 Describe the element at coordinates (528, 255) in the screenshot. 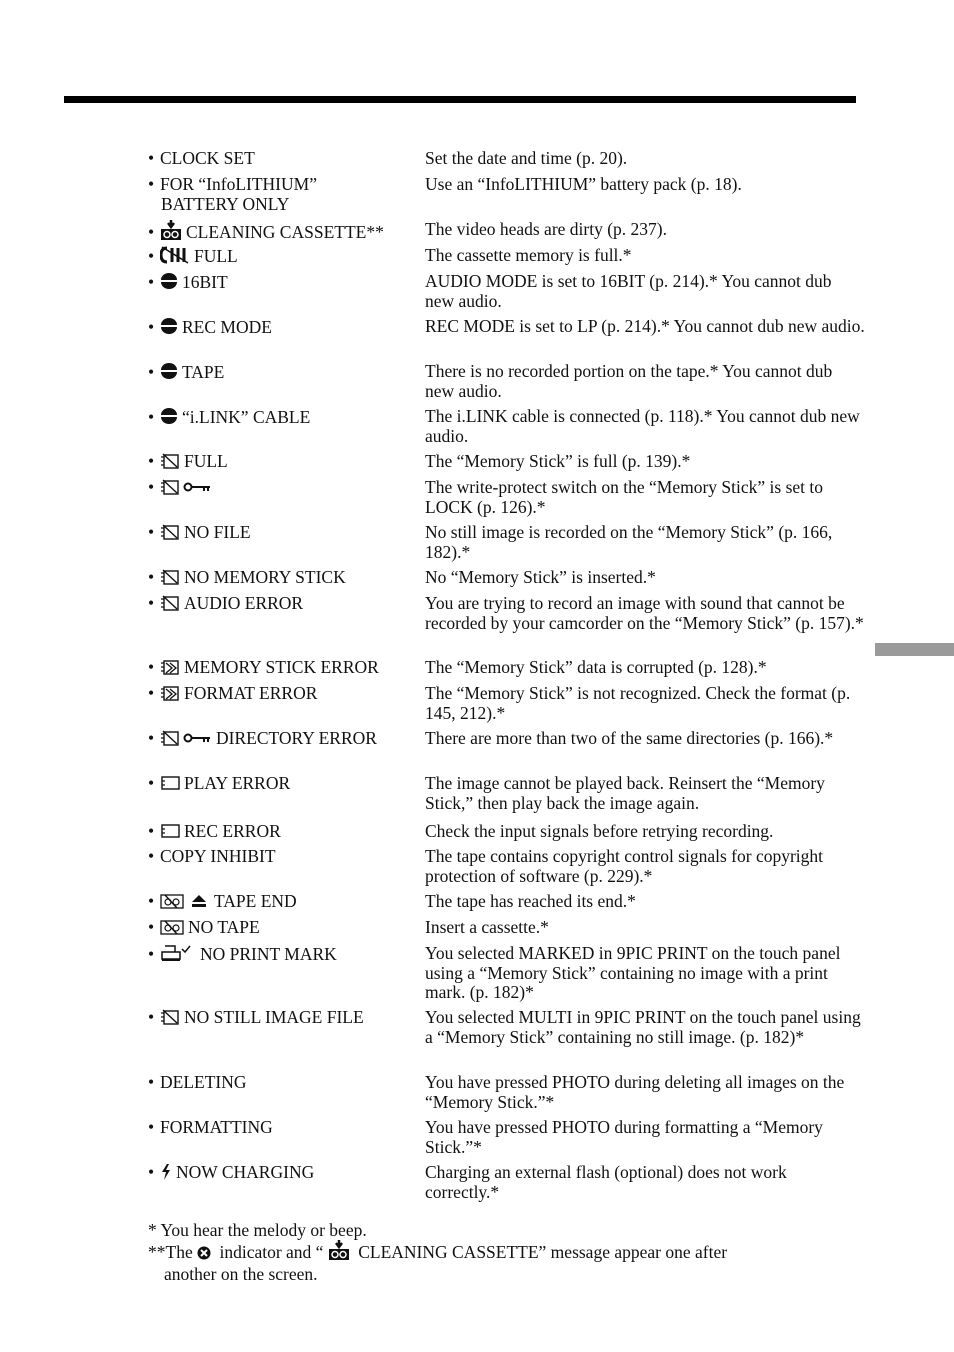

I see `message-description: The cassette memory is full.*` at that location.